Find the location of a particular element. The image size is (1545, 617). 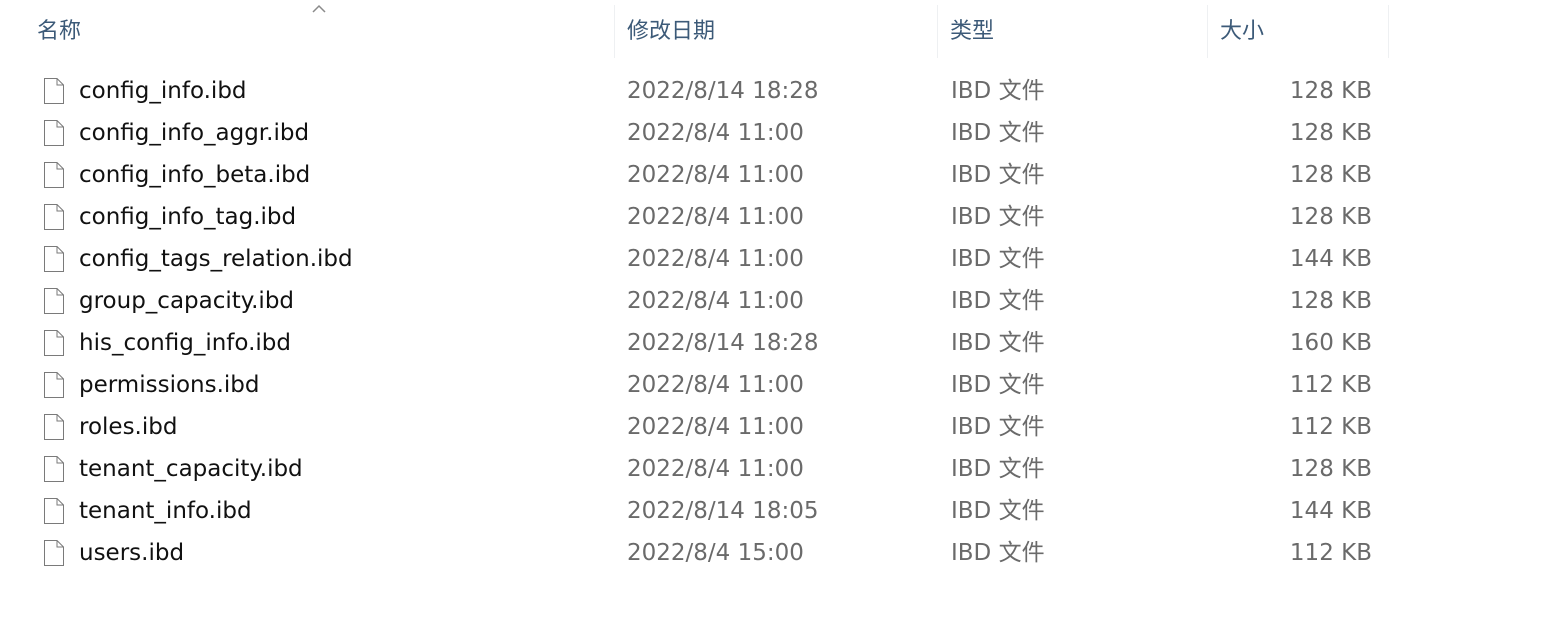

file-name: config_info.ibd is located at coordinates (163, 91).